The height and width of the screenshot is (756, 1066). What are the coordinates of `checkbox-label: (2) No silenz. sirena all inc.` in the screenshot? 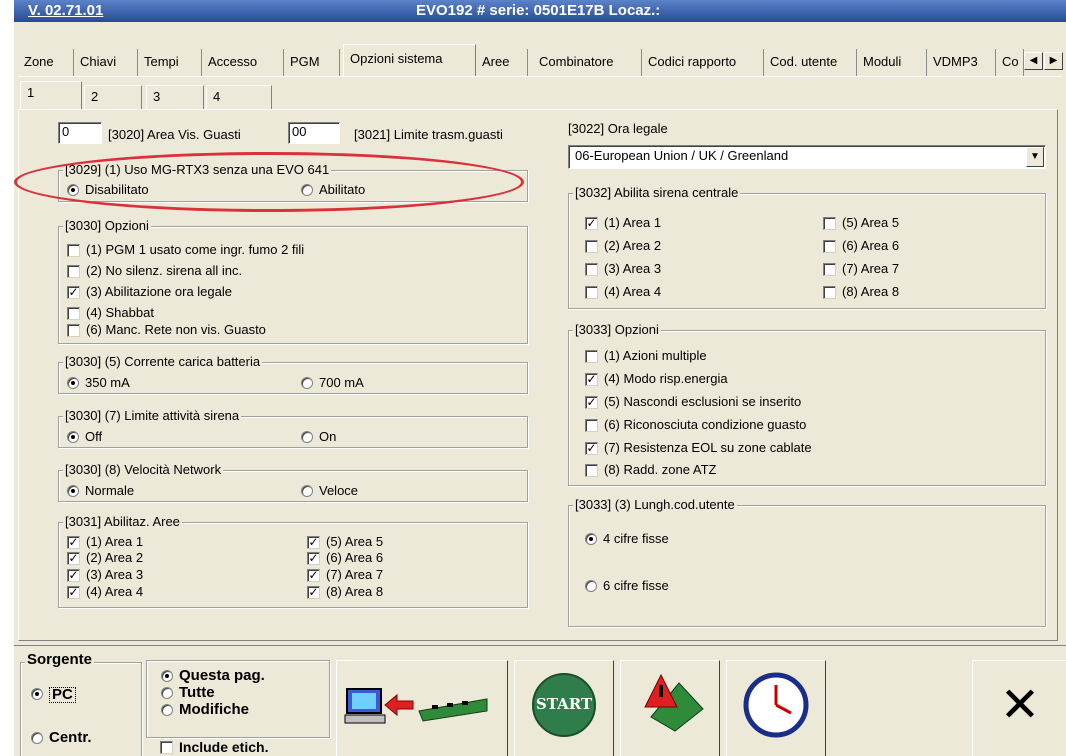 It's located at (164, 270).